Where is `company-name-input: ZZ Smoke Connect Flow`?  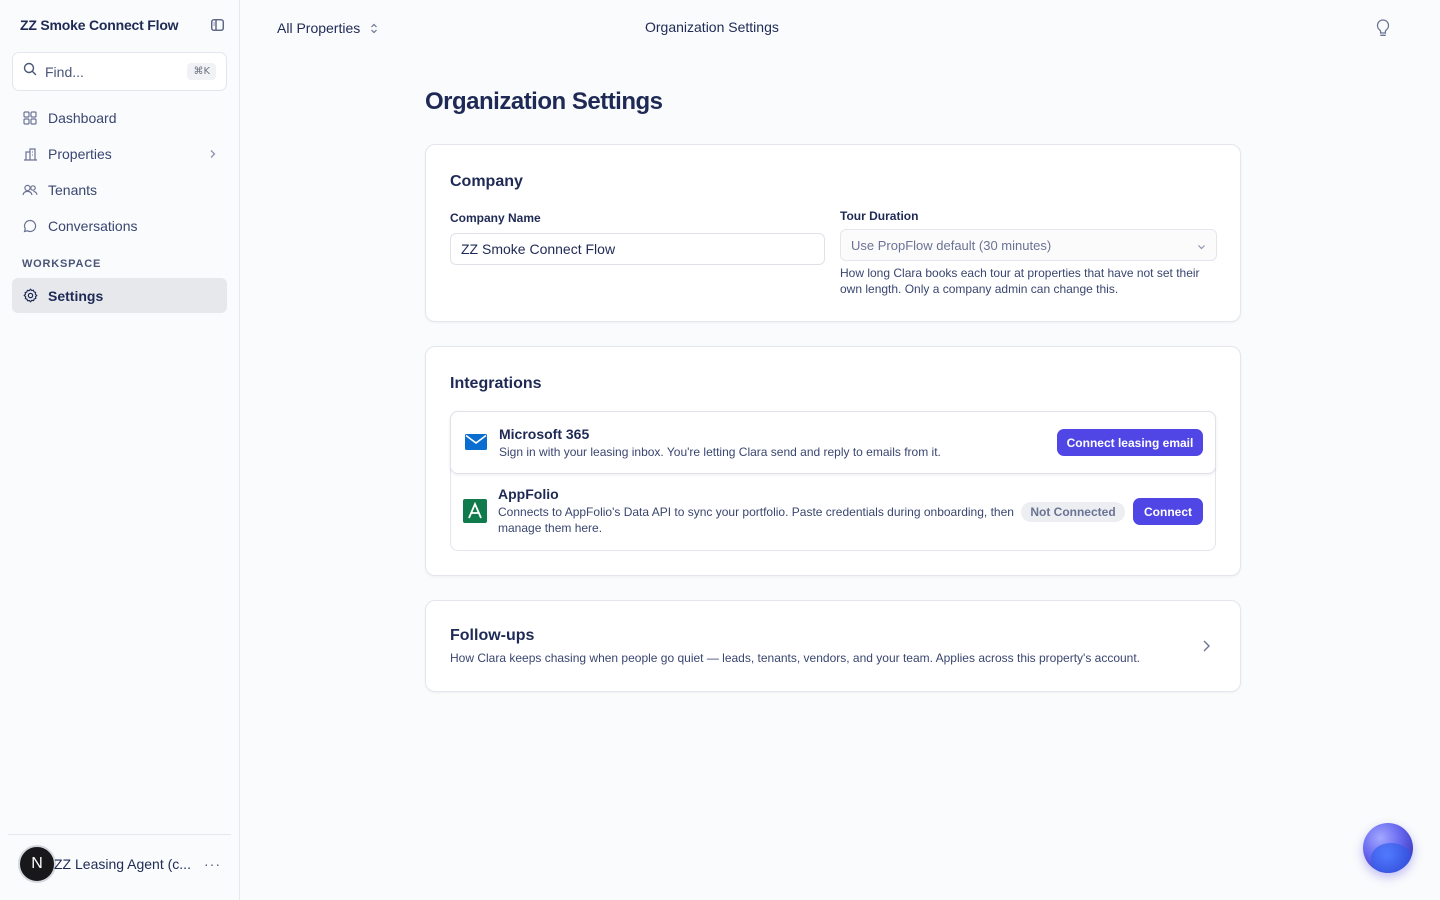
company-name-input: ZZ Smoke Connect Flow is located at coordinates (637, 249).